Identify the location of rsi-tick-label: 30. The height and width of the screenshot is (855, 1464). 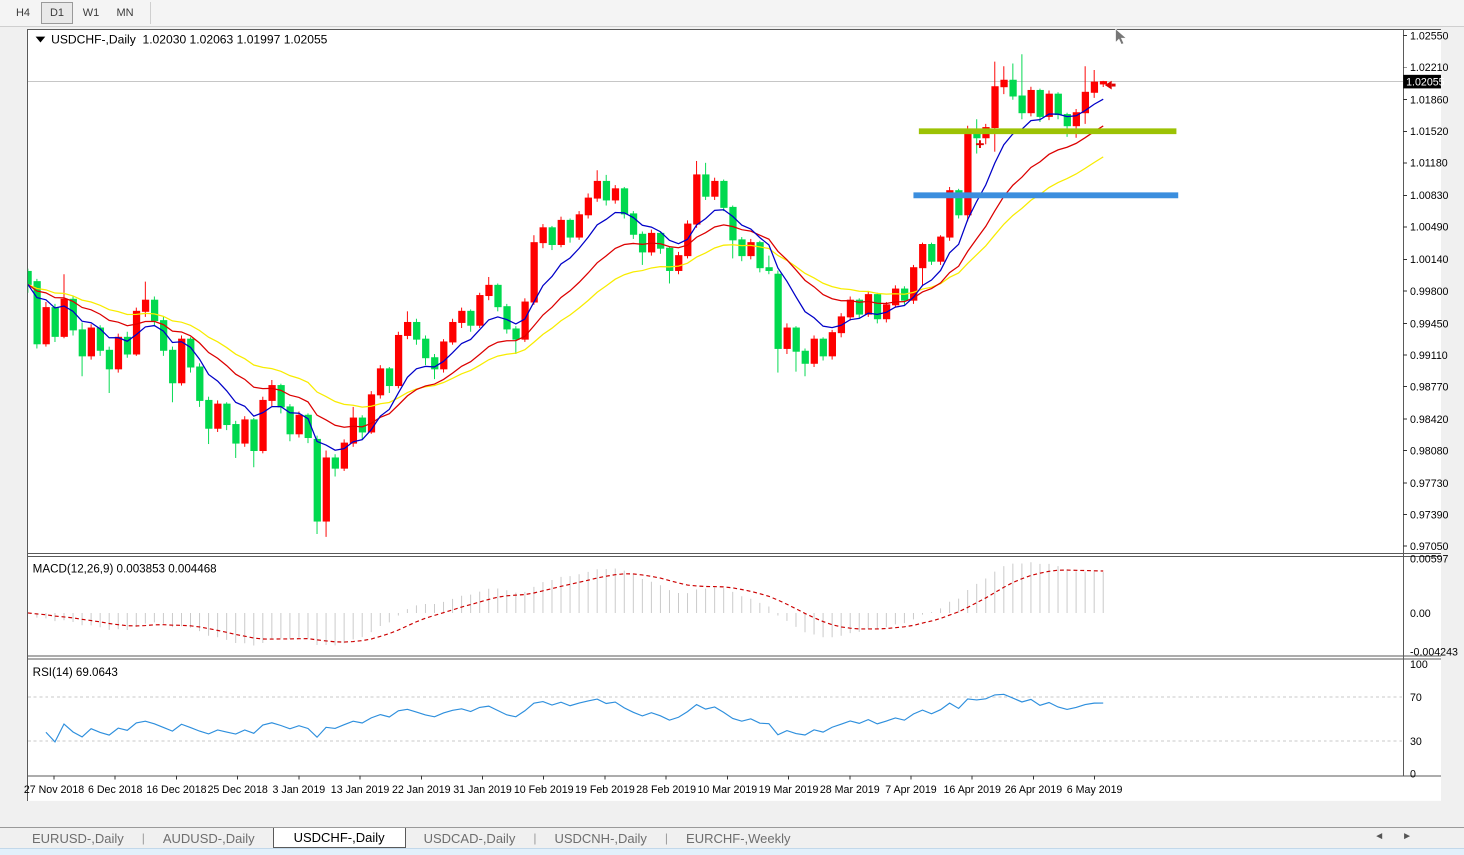
(1416, 742).